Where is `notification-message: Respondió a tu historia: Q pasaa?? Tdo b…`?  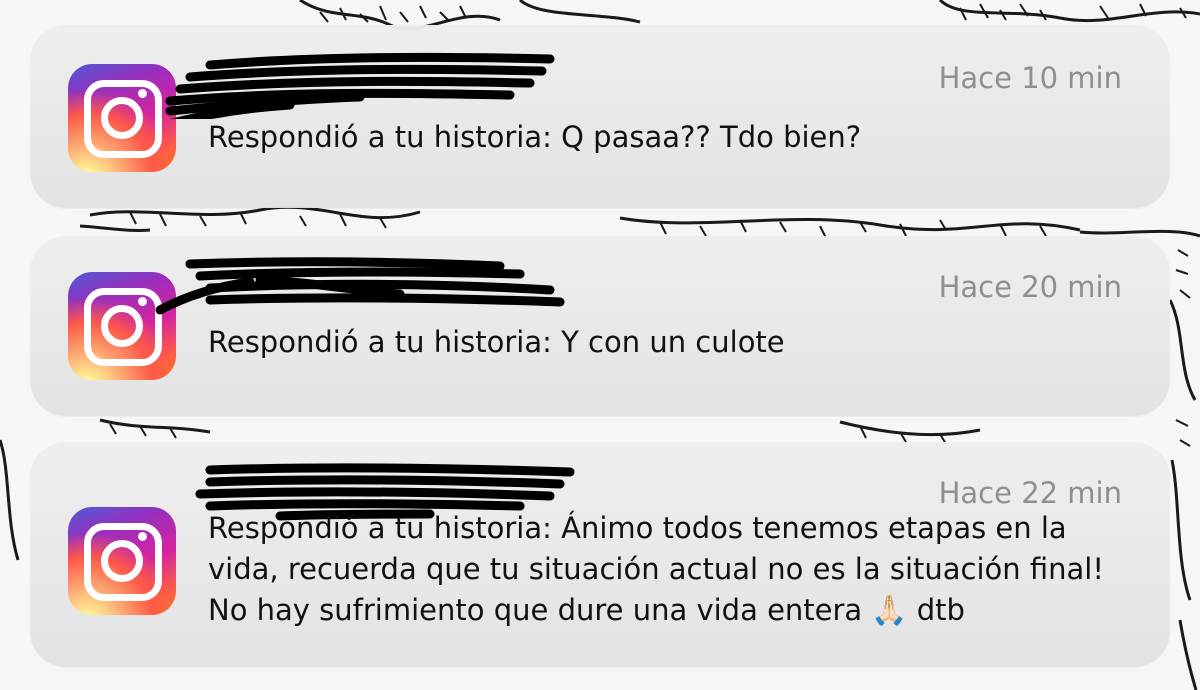 notification-message: Respondió a tu historia: Q pasaa?? Tdo b… is located at coordinates (535, 137).